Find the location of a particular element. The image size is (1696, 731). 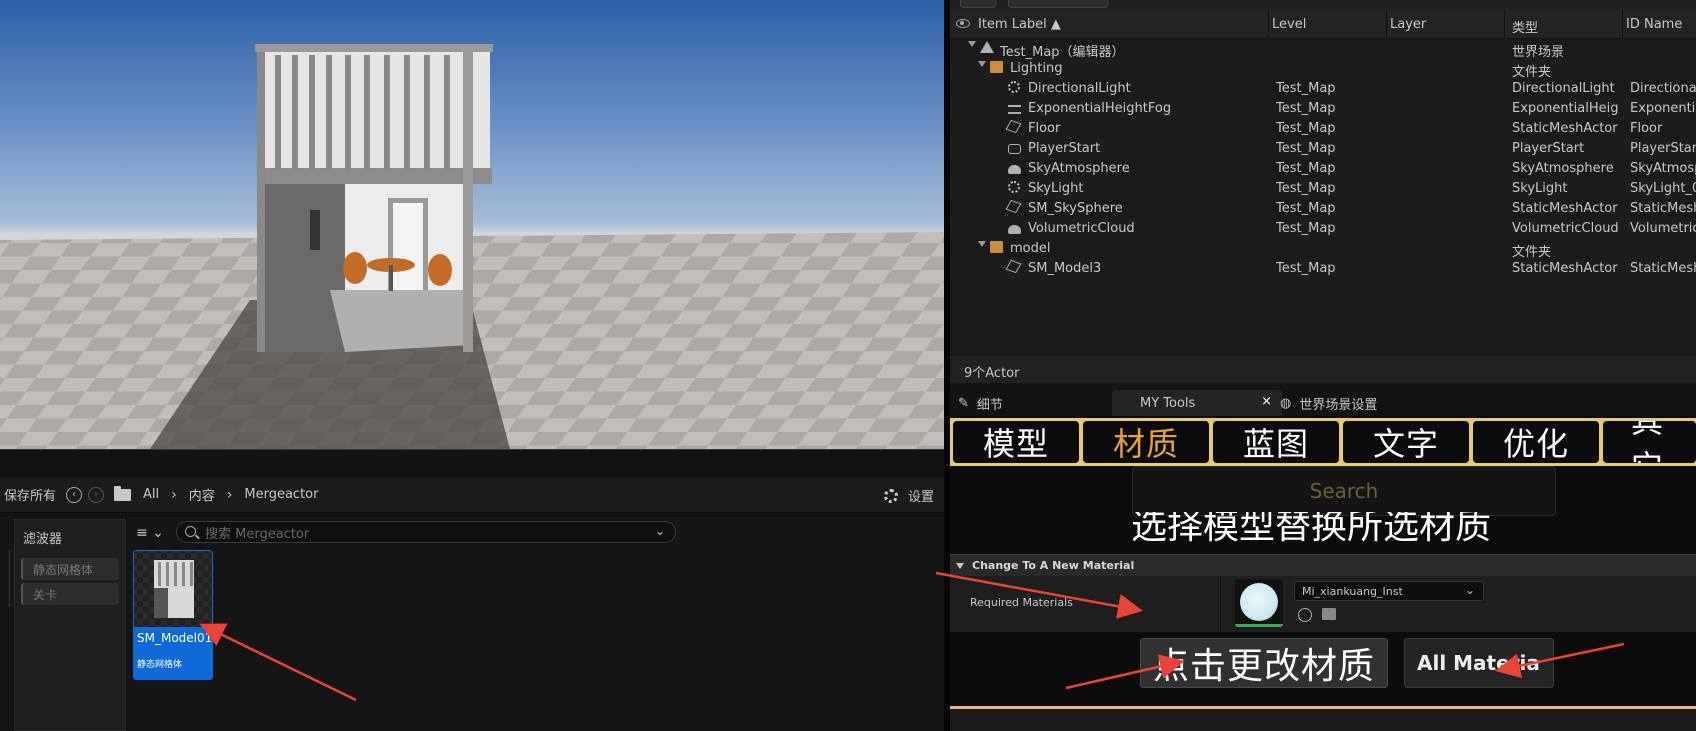

breadcrumb-mergeactor: Mergeactor is located at coordinates (281, 494).